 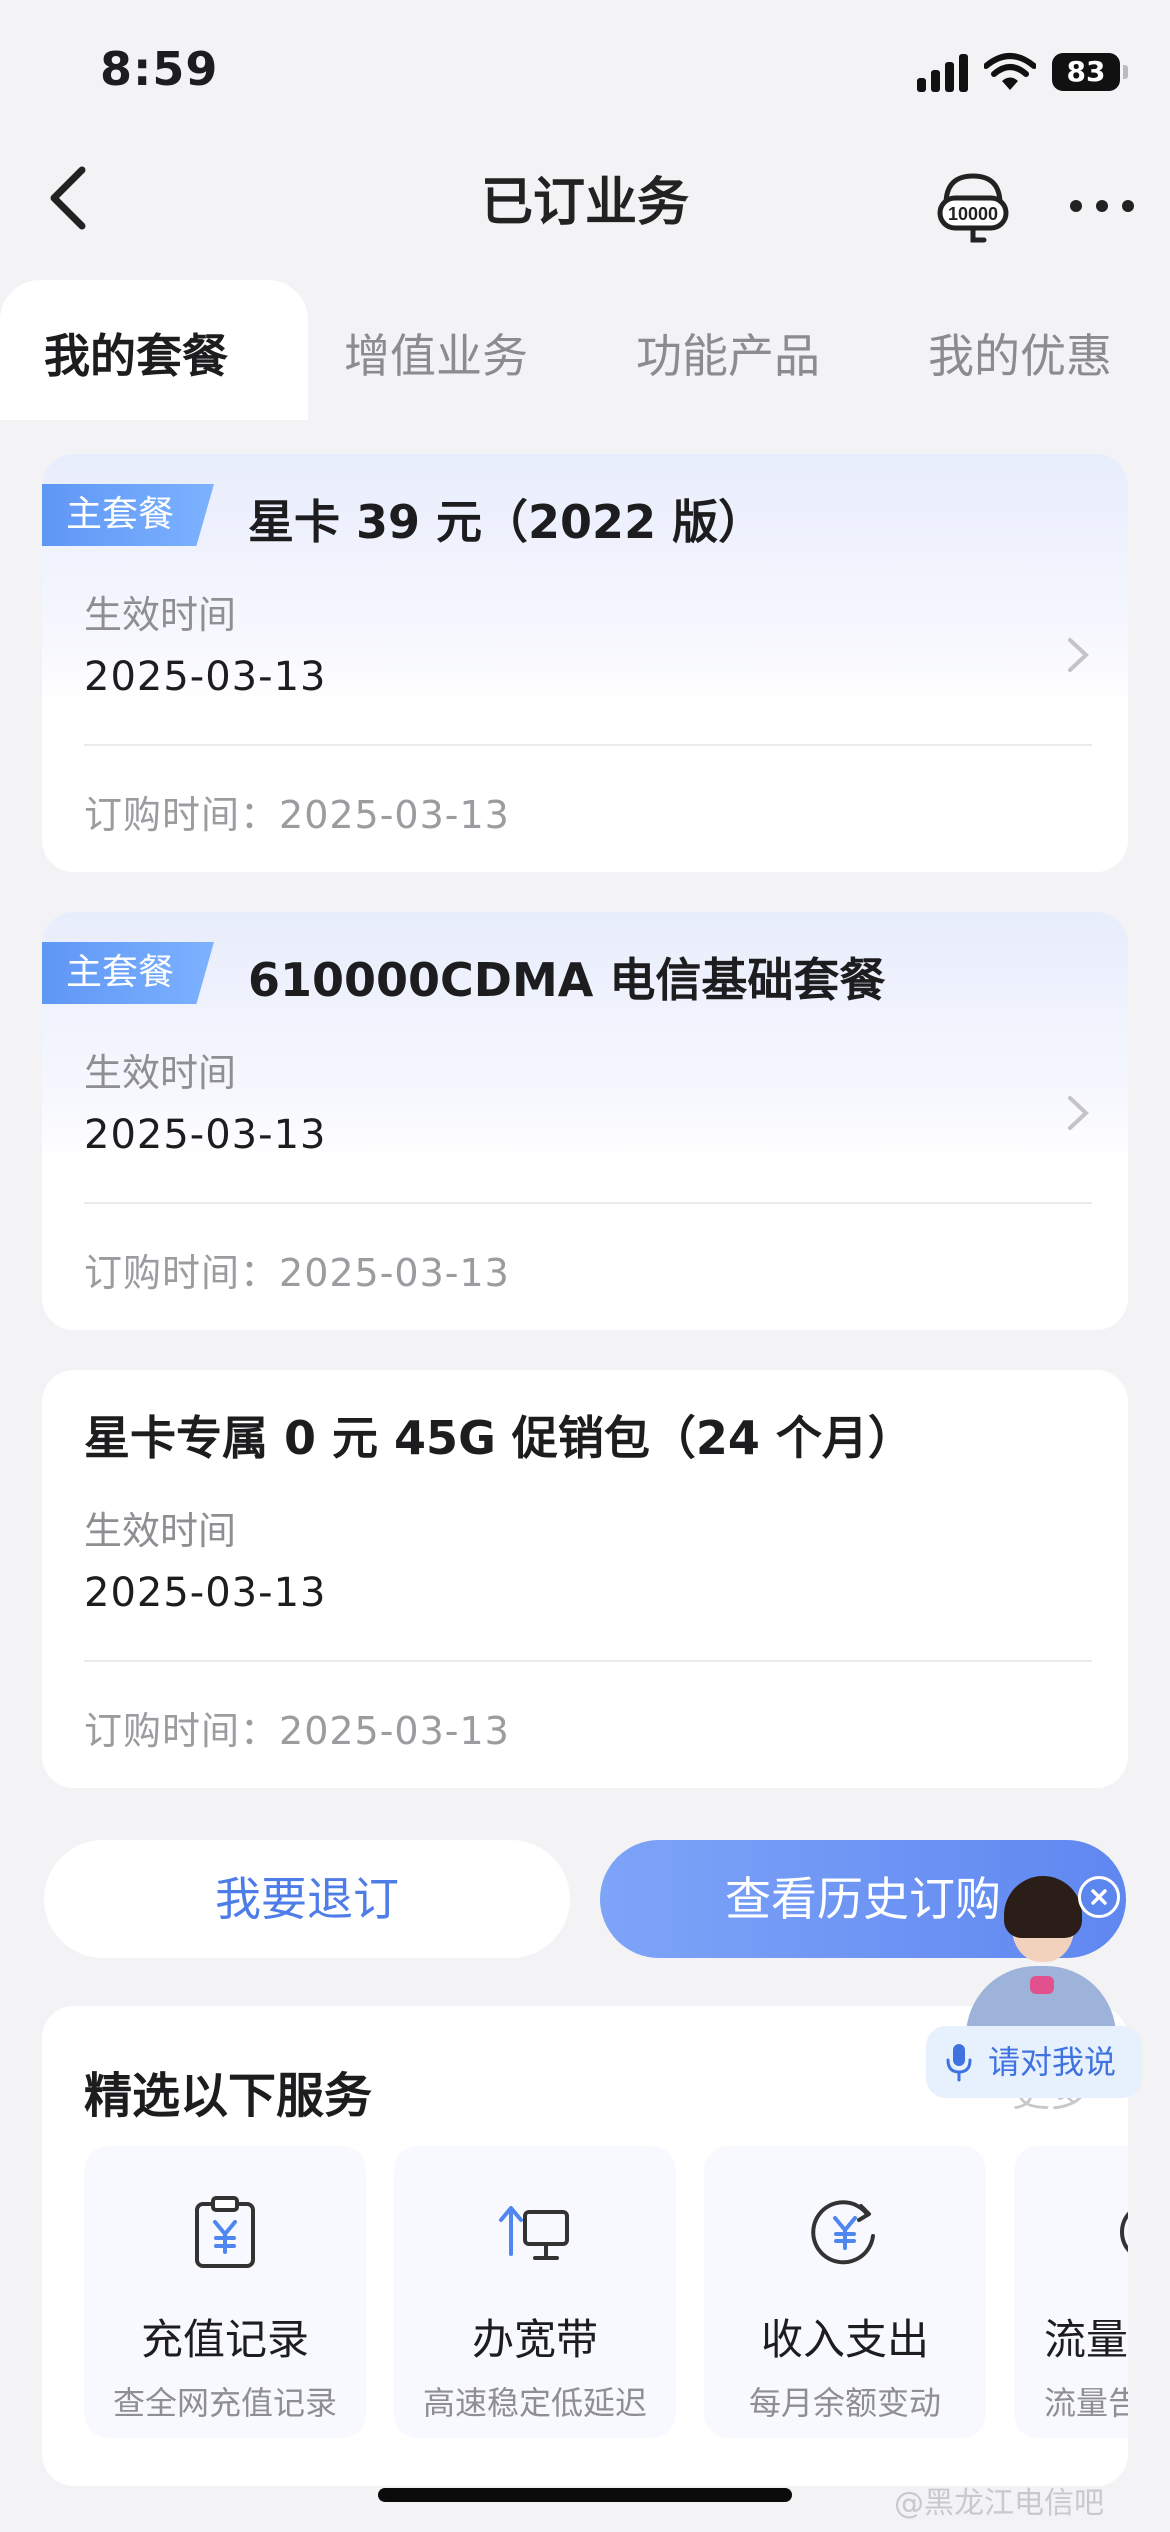 I want to click on wifi-icon, so click(x=1010, y=71).